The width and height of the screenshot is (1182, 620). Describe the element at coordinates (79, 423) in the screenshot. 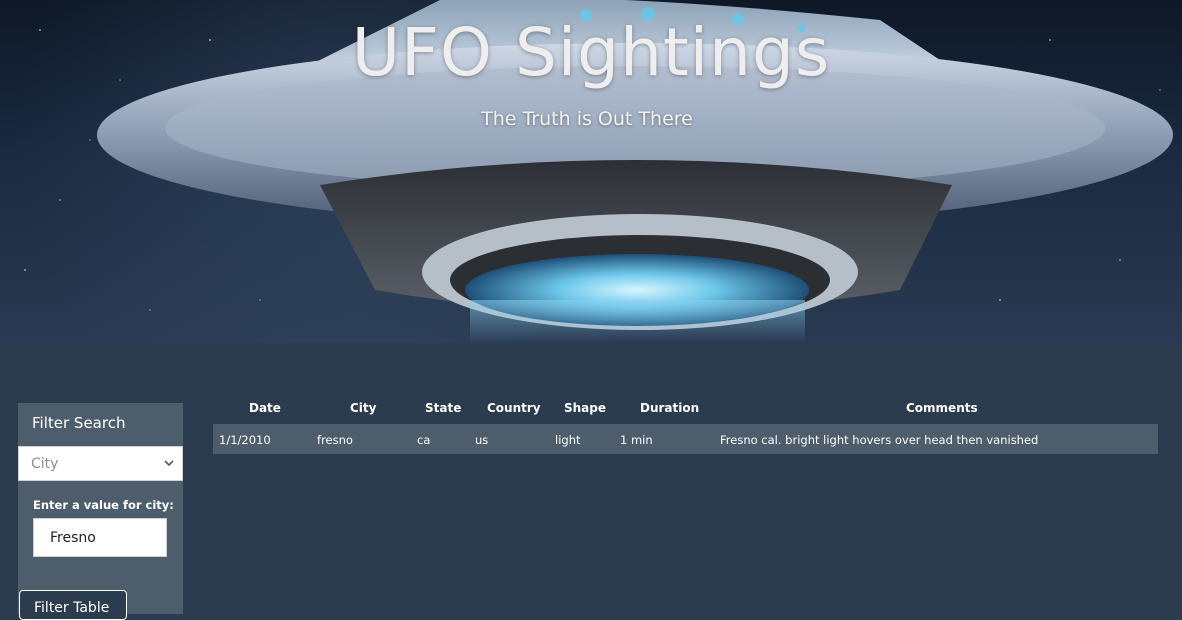

I see `filter-heading: Filter Search` at that location.